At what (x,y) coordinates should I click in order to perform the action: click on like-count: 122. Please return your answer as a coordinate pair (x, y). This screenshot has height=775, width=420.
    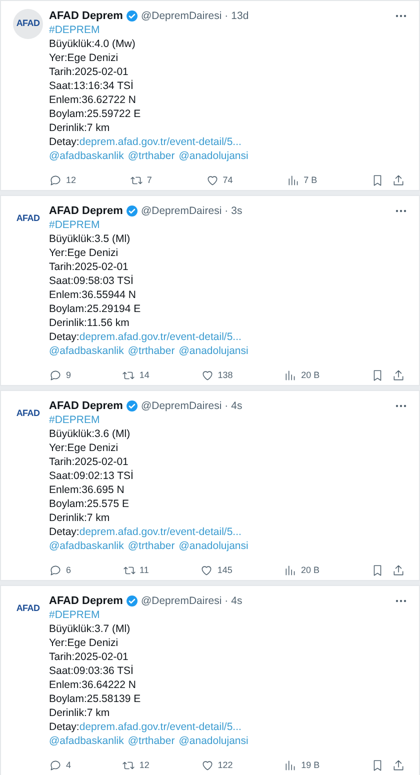
    Looking at the image, I should click on (225, 765).